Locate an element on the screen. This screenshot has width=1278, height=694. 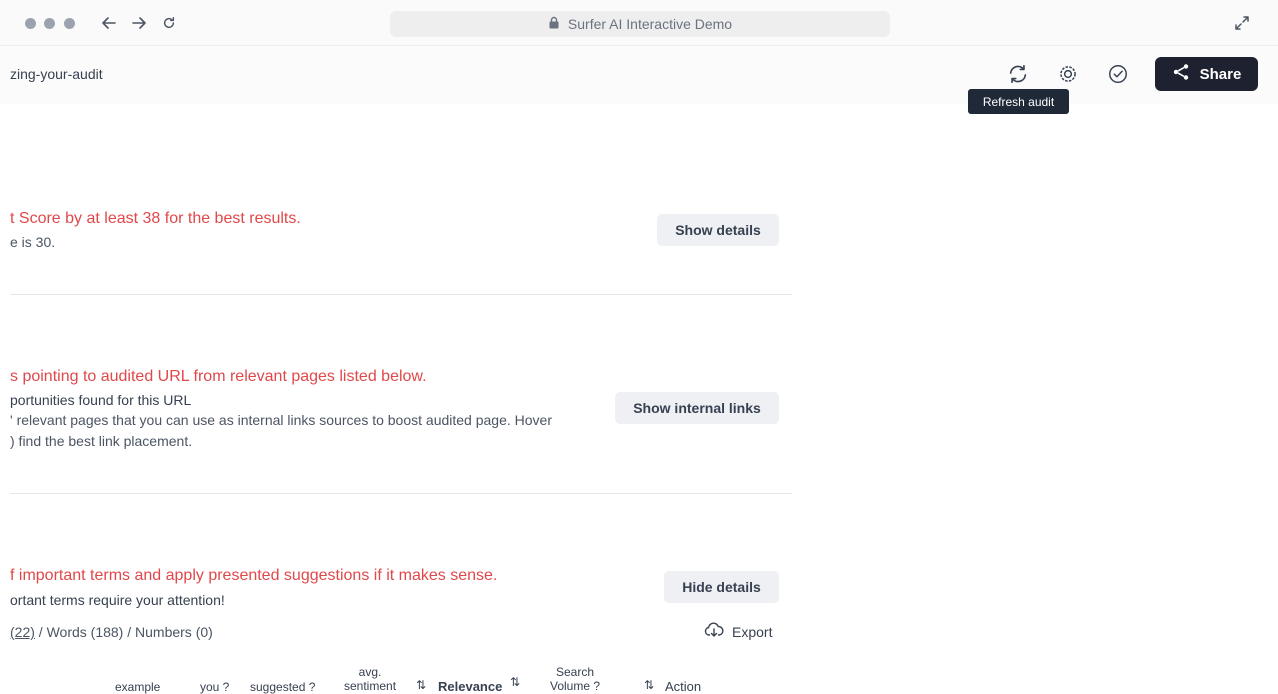
col-sentiment: avg. sentiment is located at coordinates (370, 679).